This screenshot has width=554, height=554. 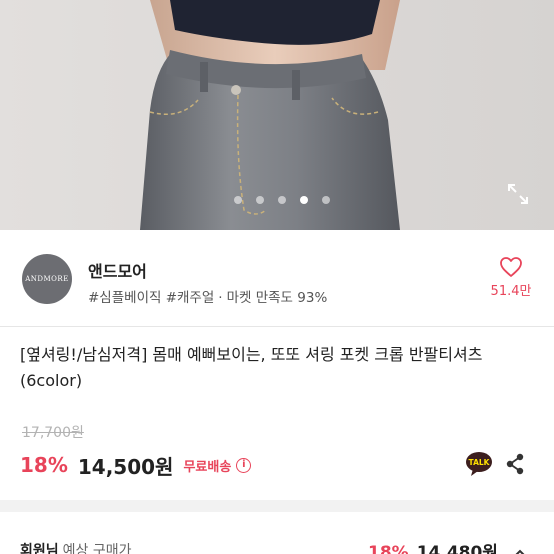 I want to click on member-sub-label: 예상 구매가, so click(x=97, y=548).